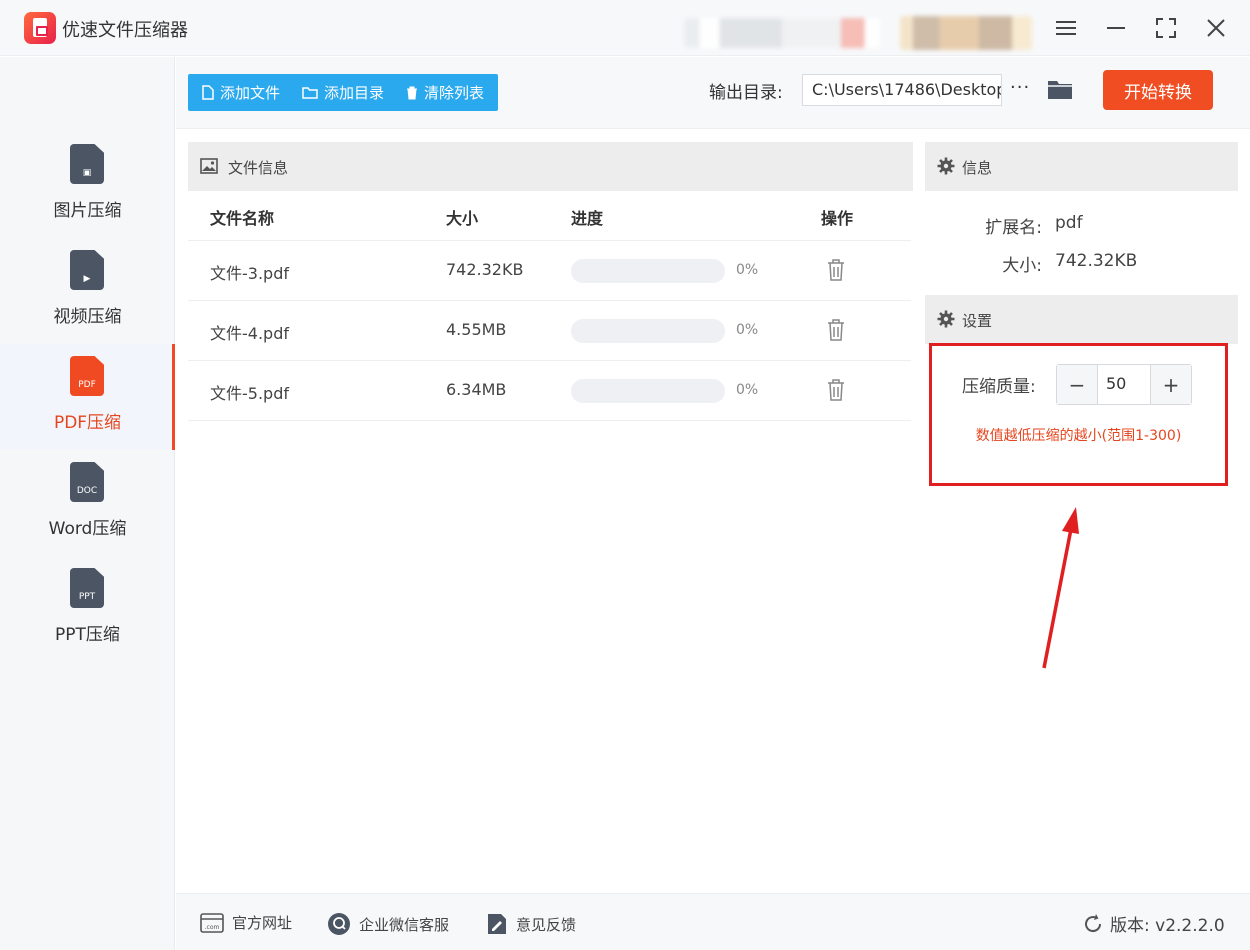 The height and width of the screenshot is (950, 1250). Describe the element at coordinates (208, 92) in the screenshot. I see `file-icon` at that location.